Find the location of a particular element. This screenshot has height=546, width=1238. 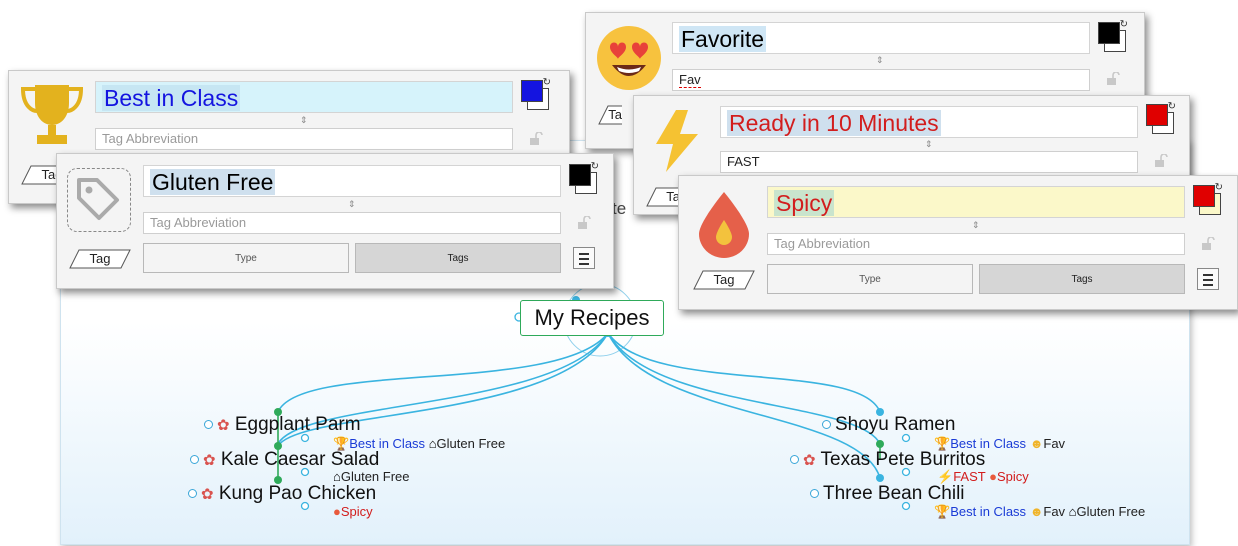

drop-icon is located at coordinates (724, 225).